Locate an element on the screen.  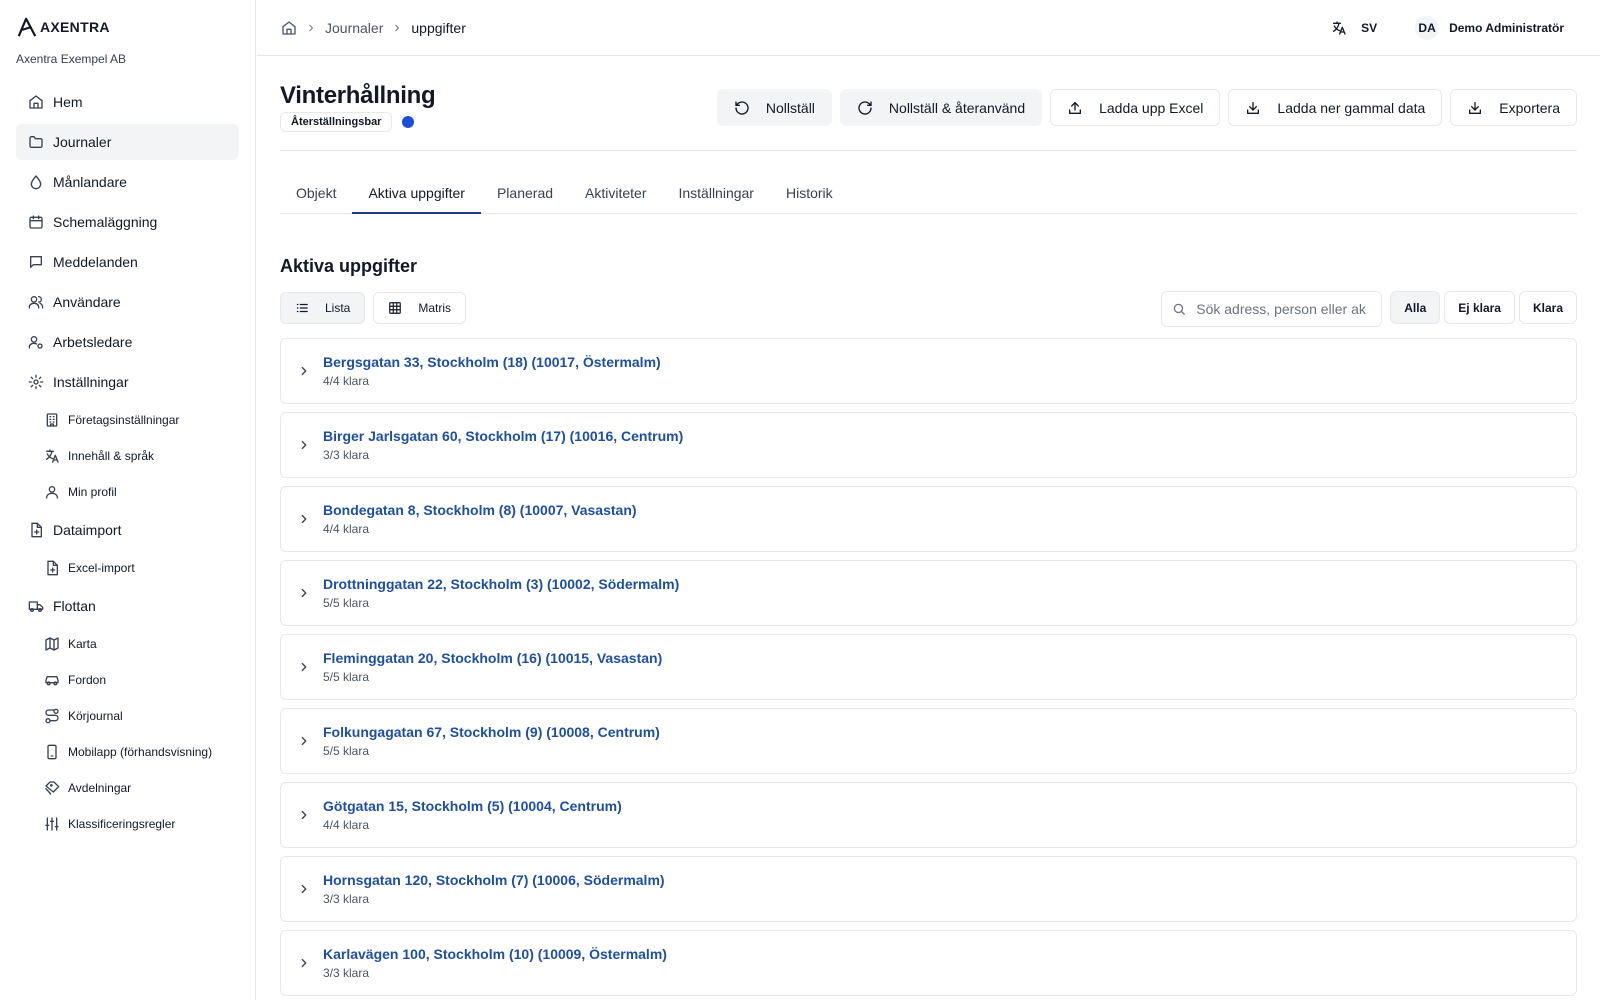
sidebar-item-journaler: Journaler is located at coordinates (127, 142).